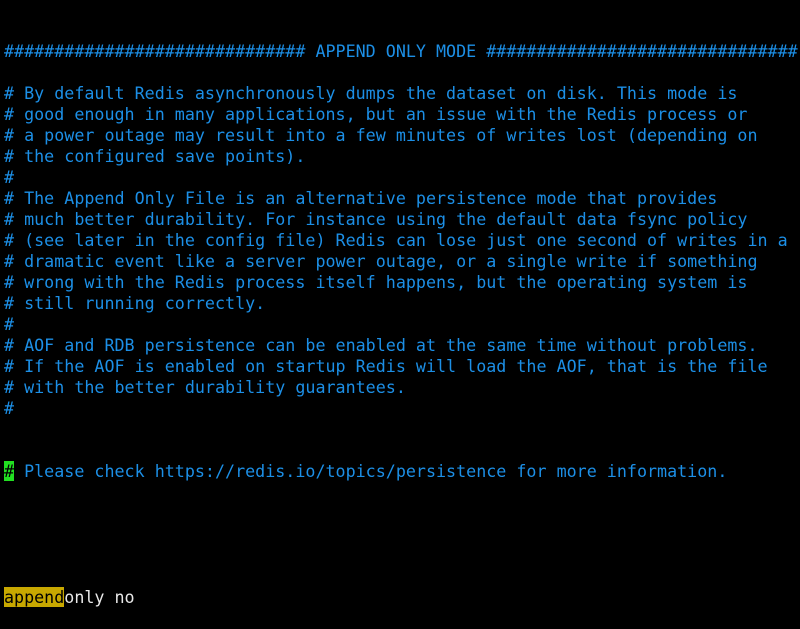 The image size is (800, 629). Describe the element at coordinates (34, 597) in the screenshot. I see `search-match: append` at that location.